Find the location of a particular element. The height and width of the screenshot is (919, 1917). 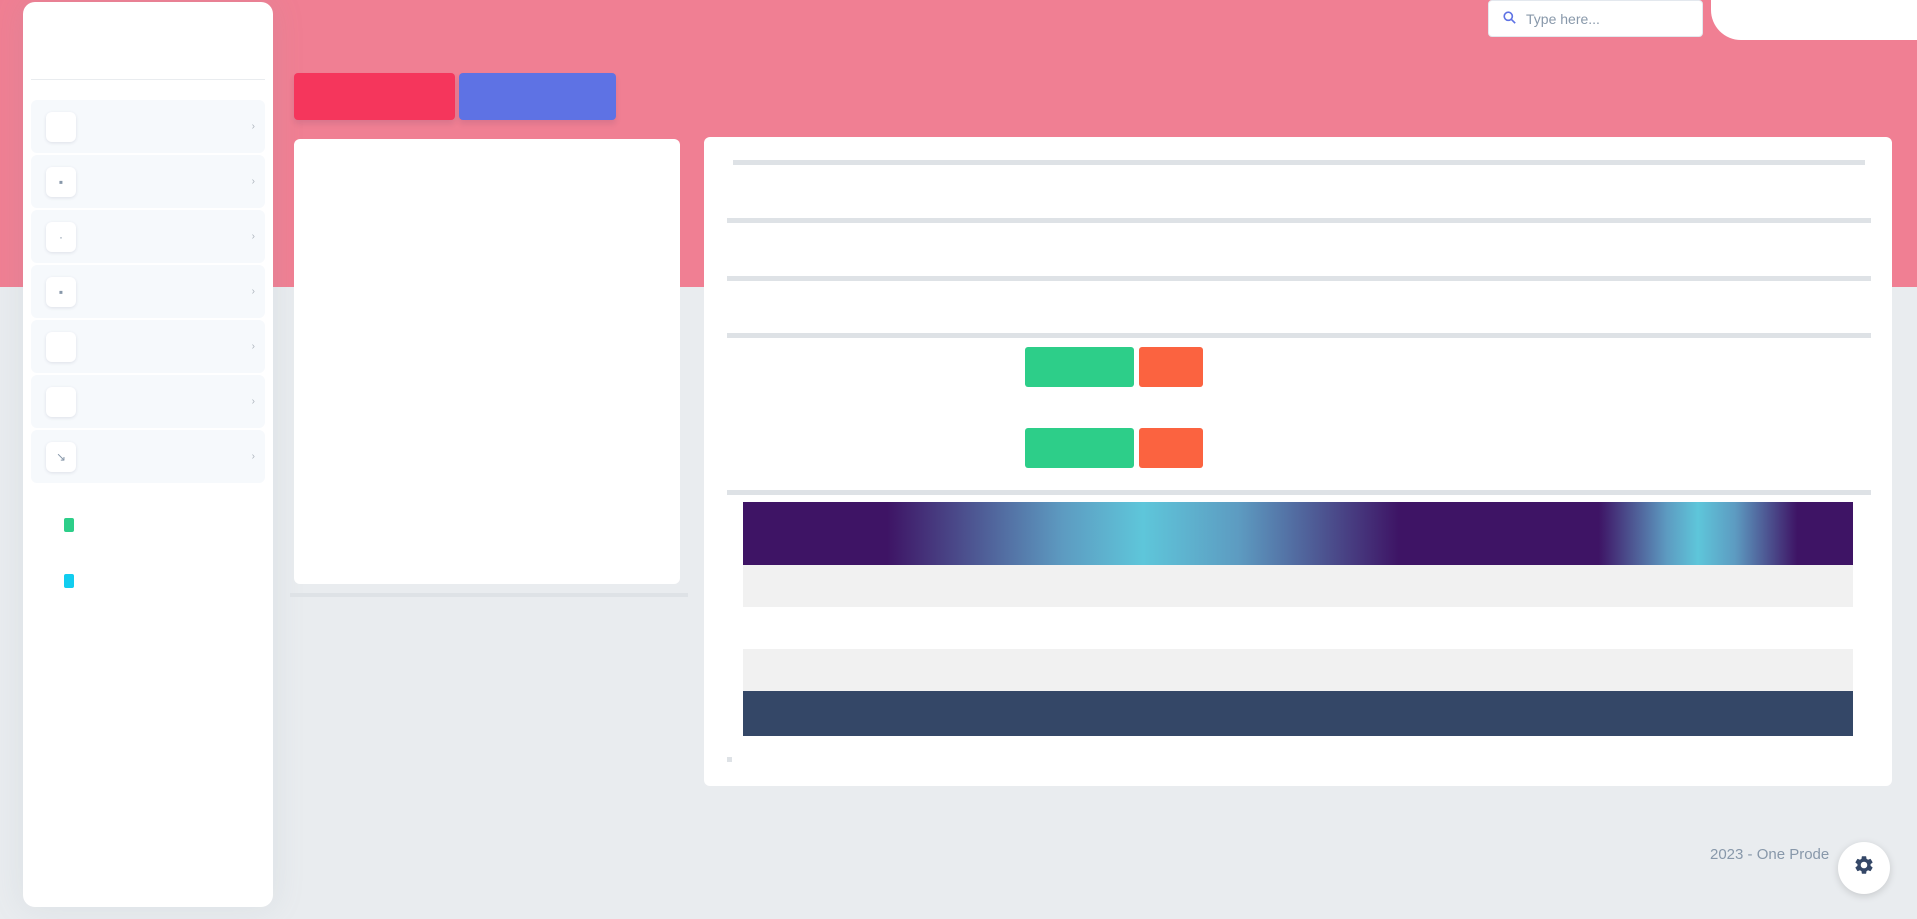

sidebar-nav: › ▪ › · › ▪ › › › ↘ › is located at coordinates (148, 344).